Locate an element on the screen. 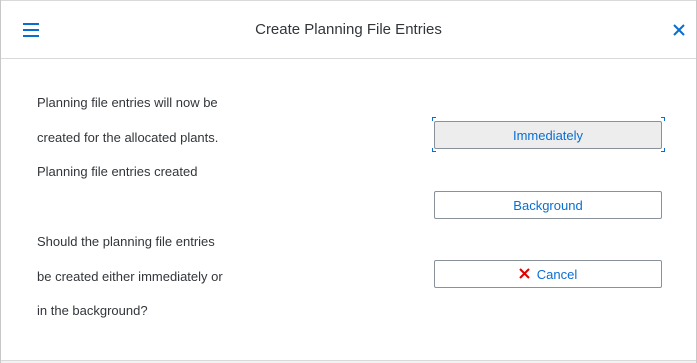  message-line-1: Planning file entries will now be is located at coordinates (127, 102).